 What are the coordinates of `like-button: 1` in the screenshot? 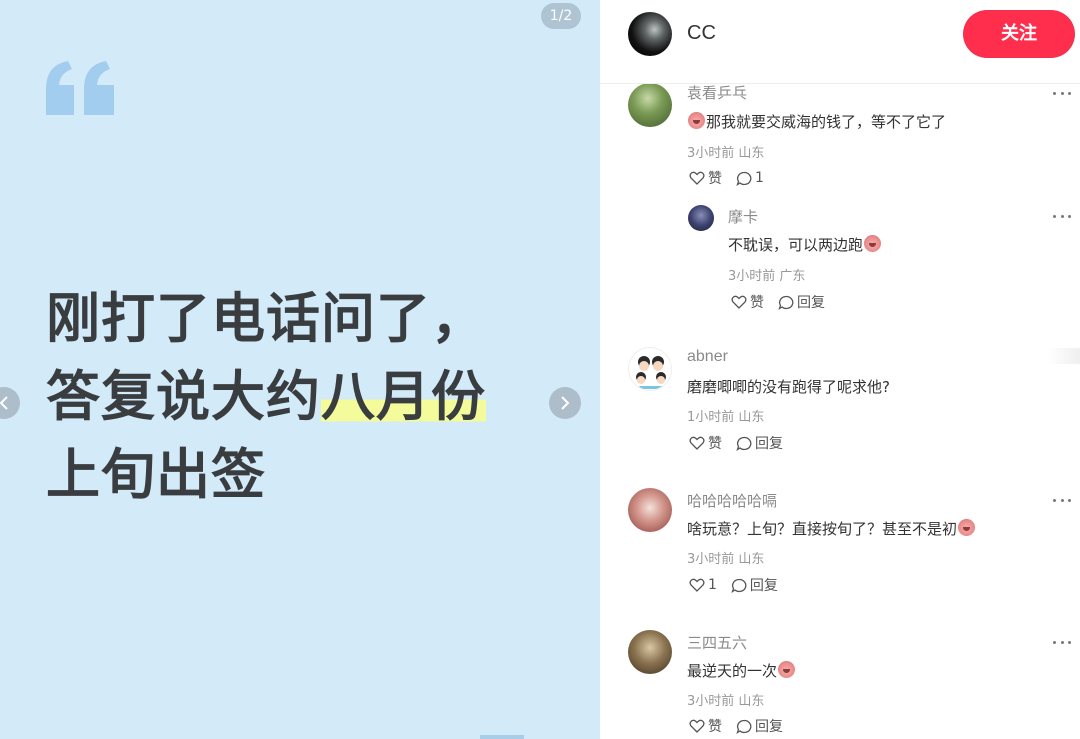 It's located at (703, 585).